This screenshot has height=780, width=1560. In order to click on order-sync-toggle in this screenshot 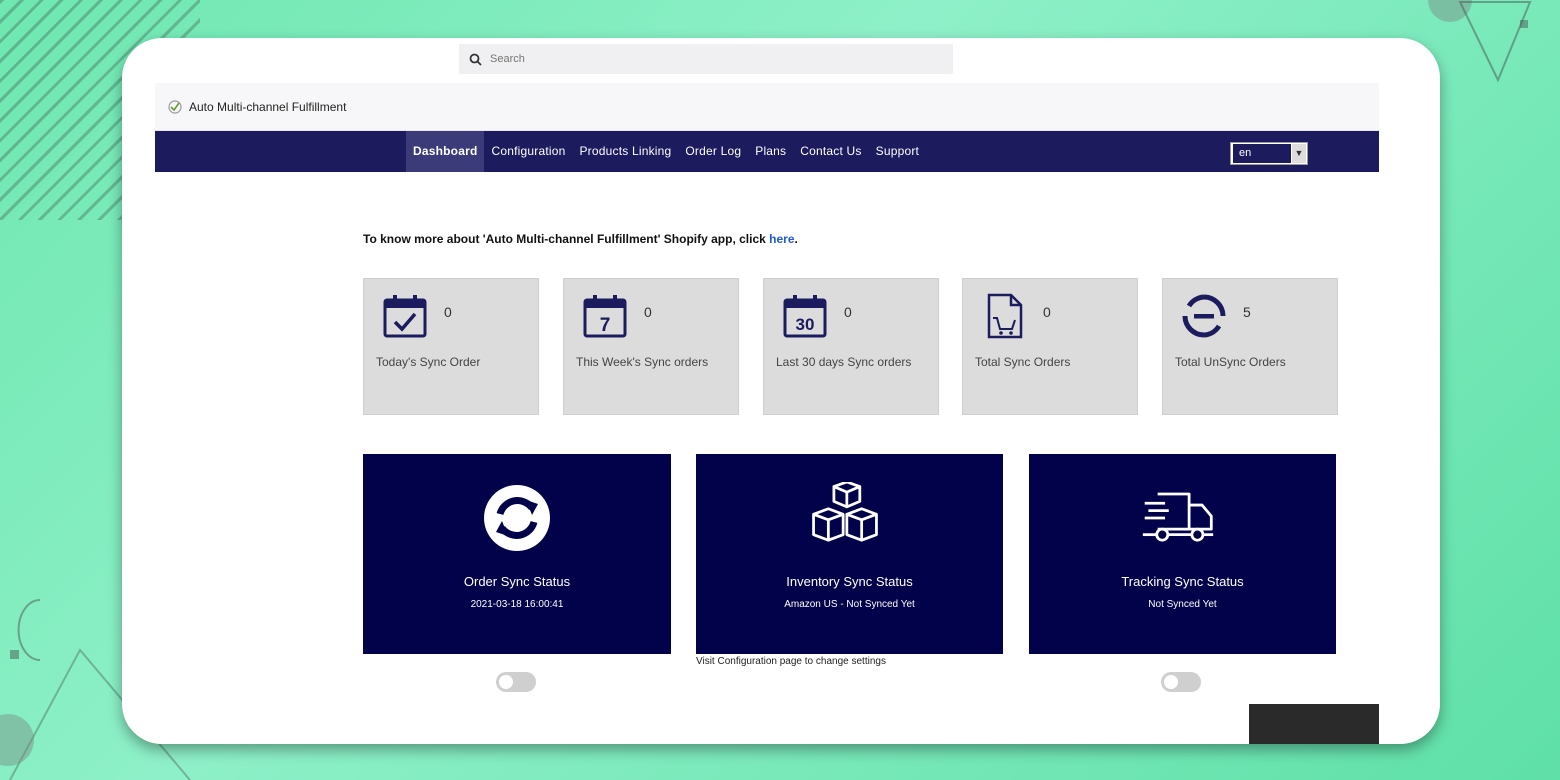, I will do `click(516, 682)`.